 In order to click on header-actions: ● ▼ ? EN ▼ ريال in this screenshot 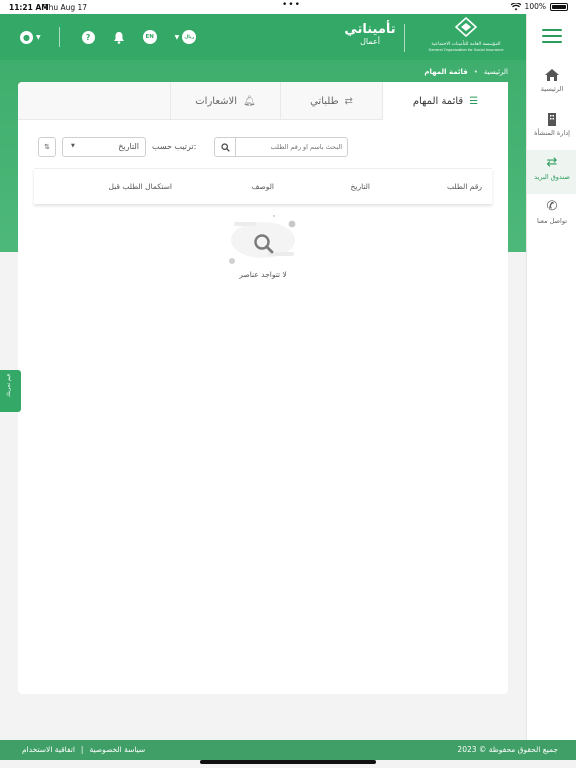, I will do `click(108, 37)`.